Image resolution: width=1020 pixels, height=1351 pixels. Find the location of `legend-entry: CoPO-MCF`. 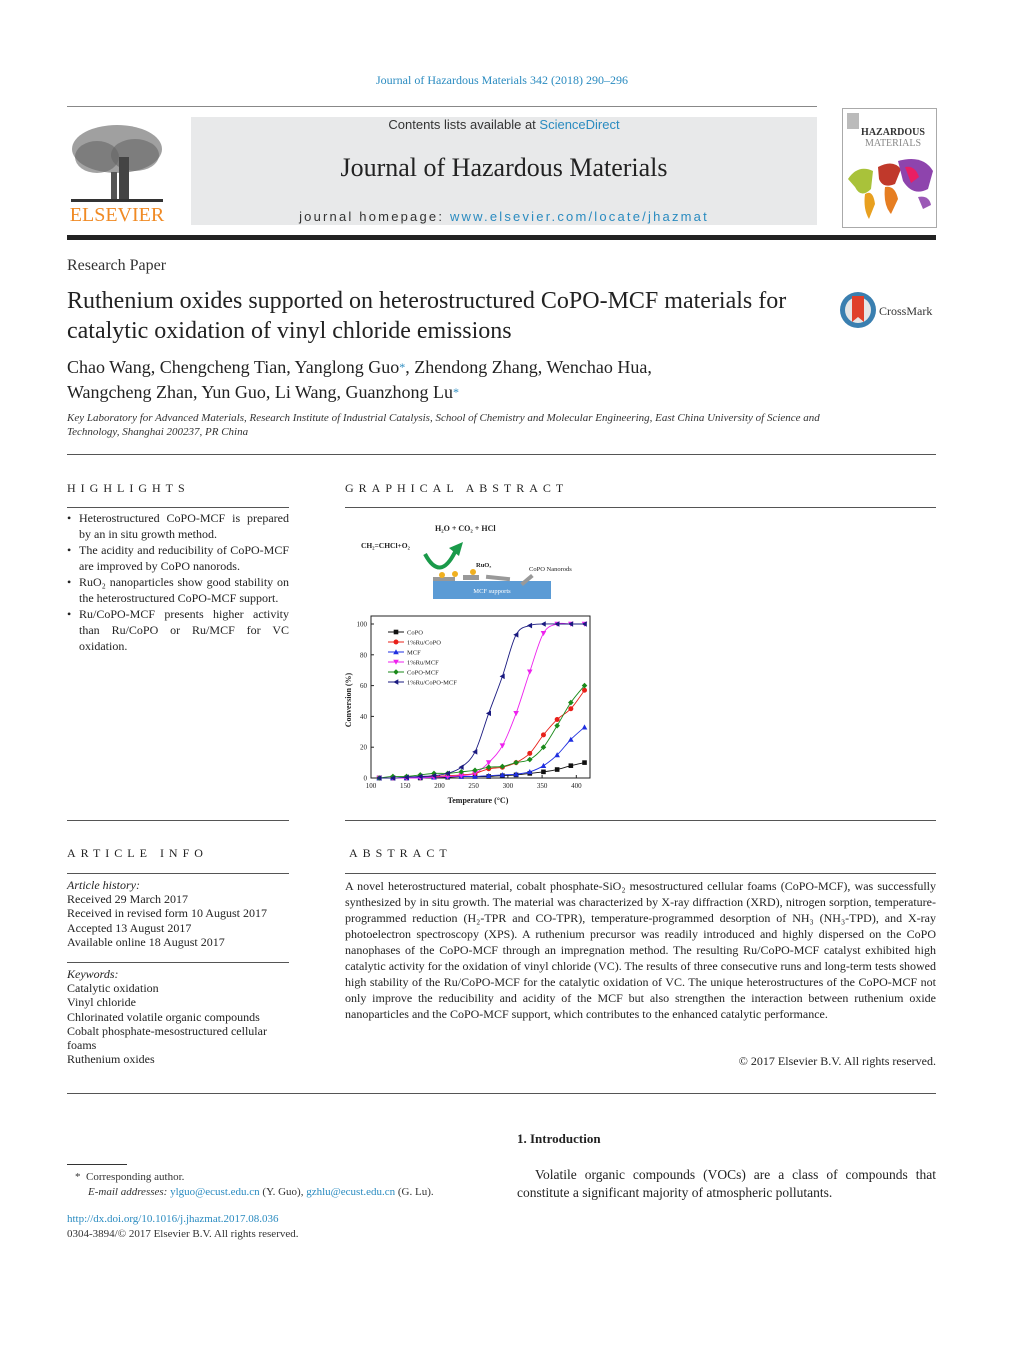

legend-entry: CoPO-MCF is located at coordinates (413, 673).